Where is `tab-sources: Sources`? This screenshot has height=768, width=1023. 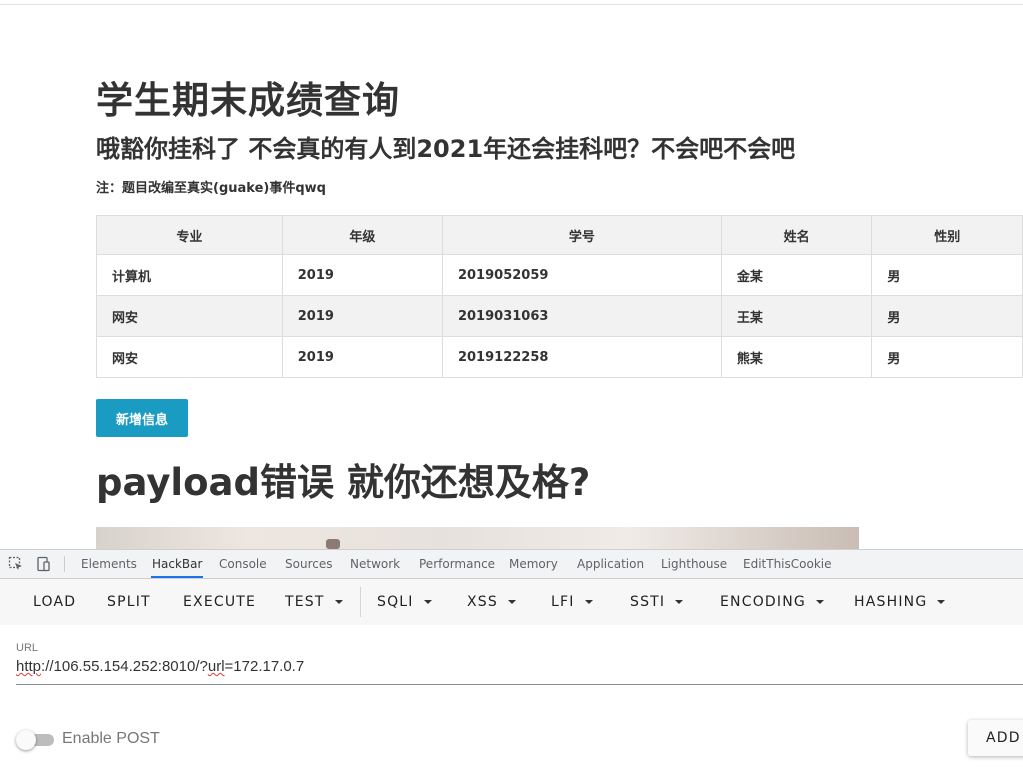
tab-sources: Sources is located at coordinates (308, 564).